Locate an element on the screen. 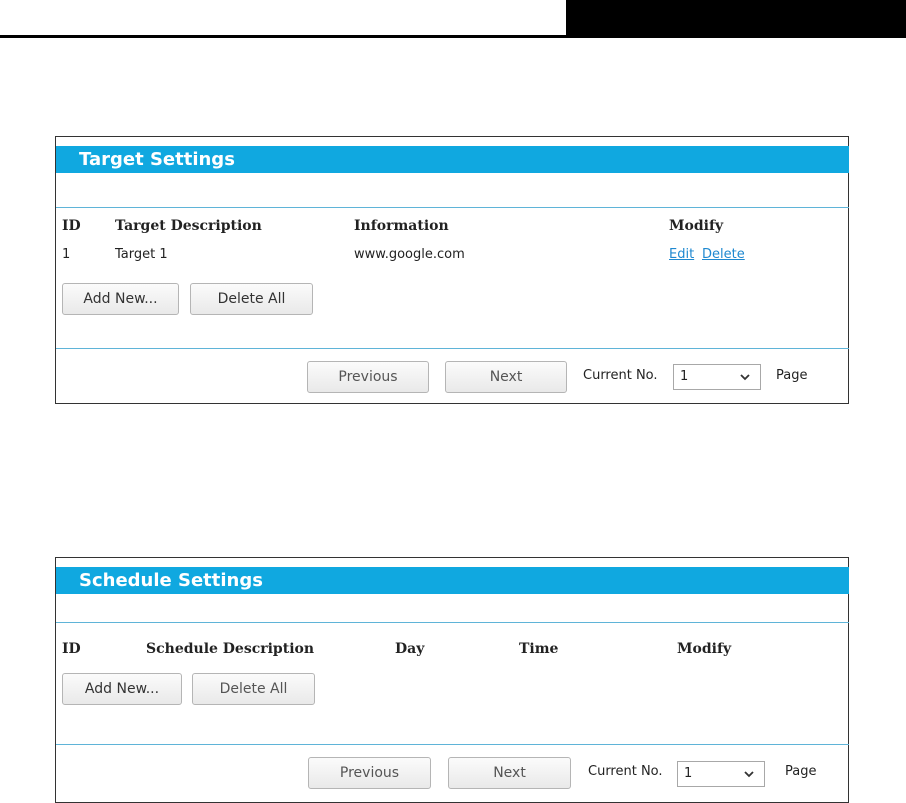  page-header is located at coordinates (453, 20).